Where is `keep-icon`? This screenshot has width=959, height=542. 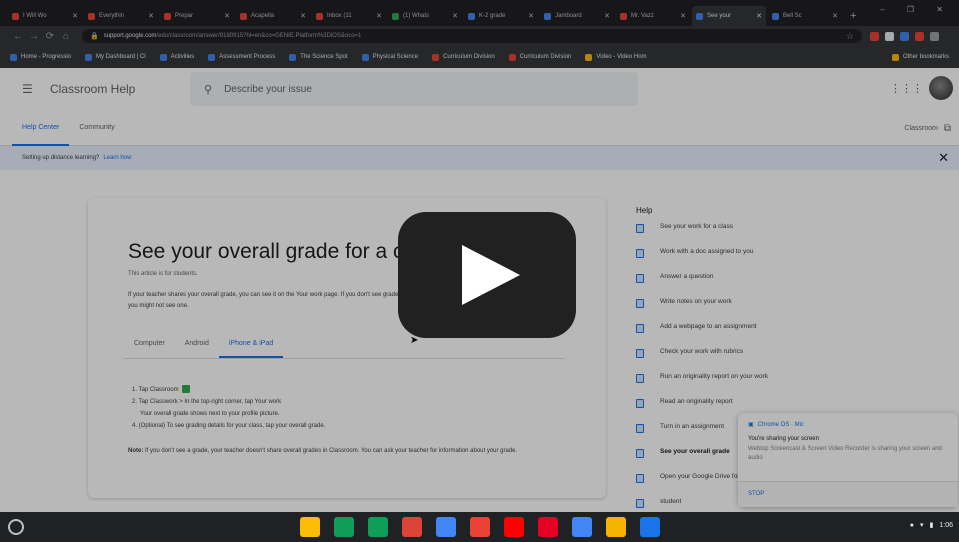 keep-icon is located at coordinates (309, 527).